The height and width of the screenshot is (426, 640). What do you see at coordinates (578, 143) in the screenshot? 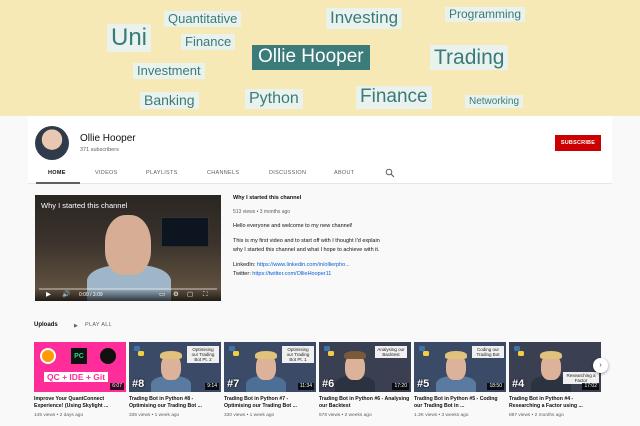
I see `subscribe-button: SUBSCRIBE` at bounding box center [578, 143].